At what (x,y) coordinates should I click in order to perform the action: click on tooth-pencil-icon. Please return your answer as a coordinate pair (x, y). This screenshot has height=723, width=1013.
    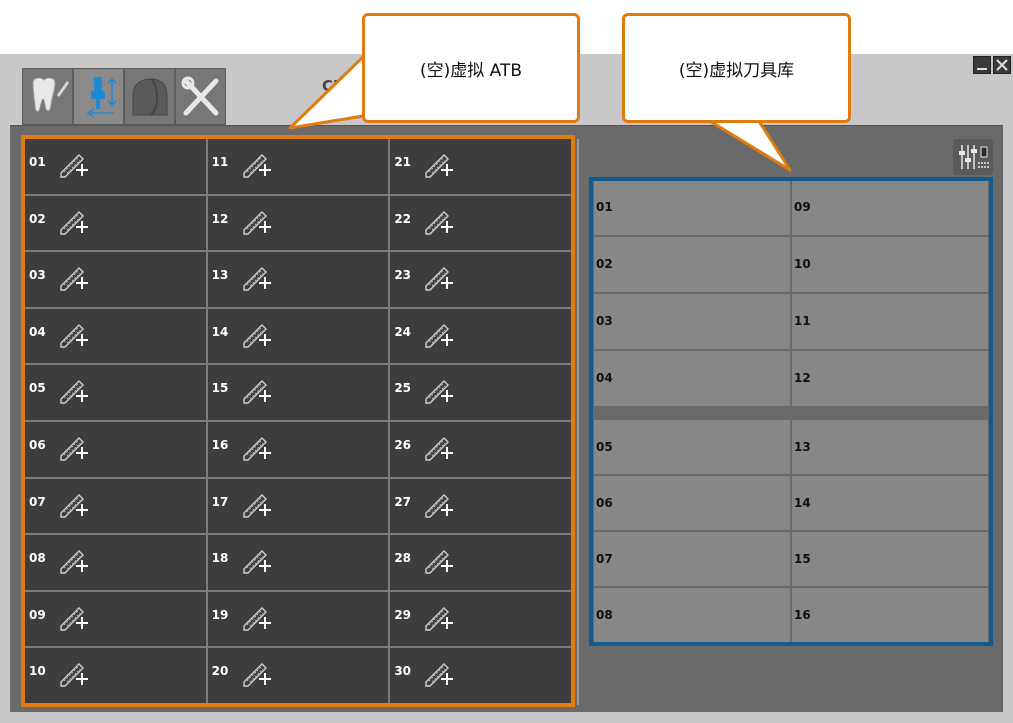
    Looking at the image, I should click on (50, 94).